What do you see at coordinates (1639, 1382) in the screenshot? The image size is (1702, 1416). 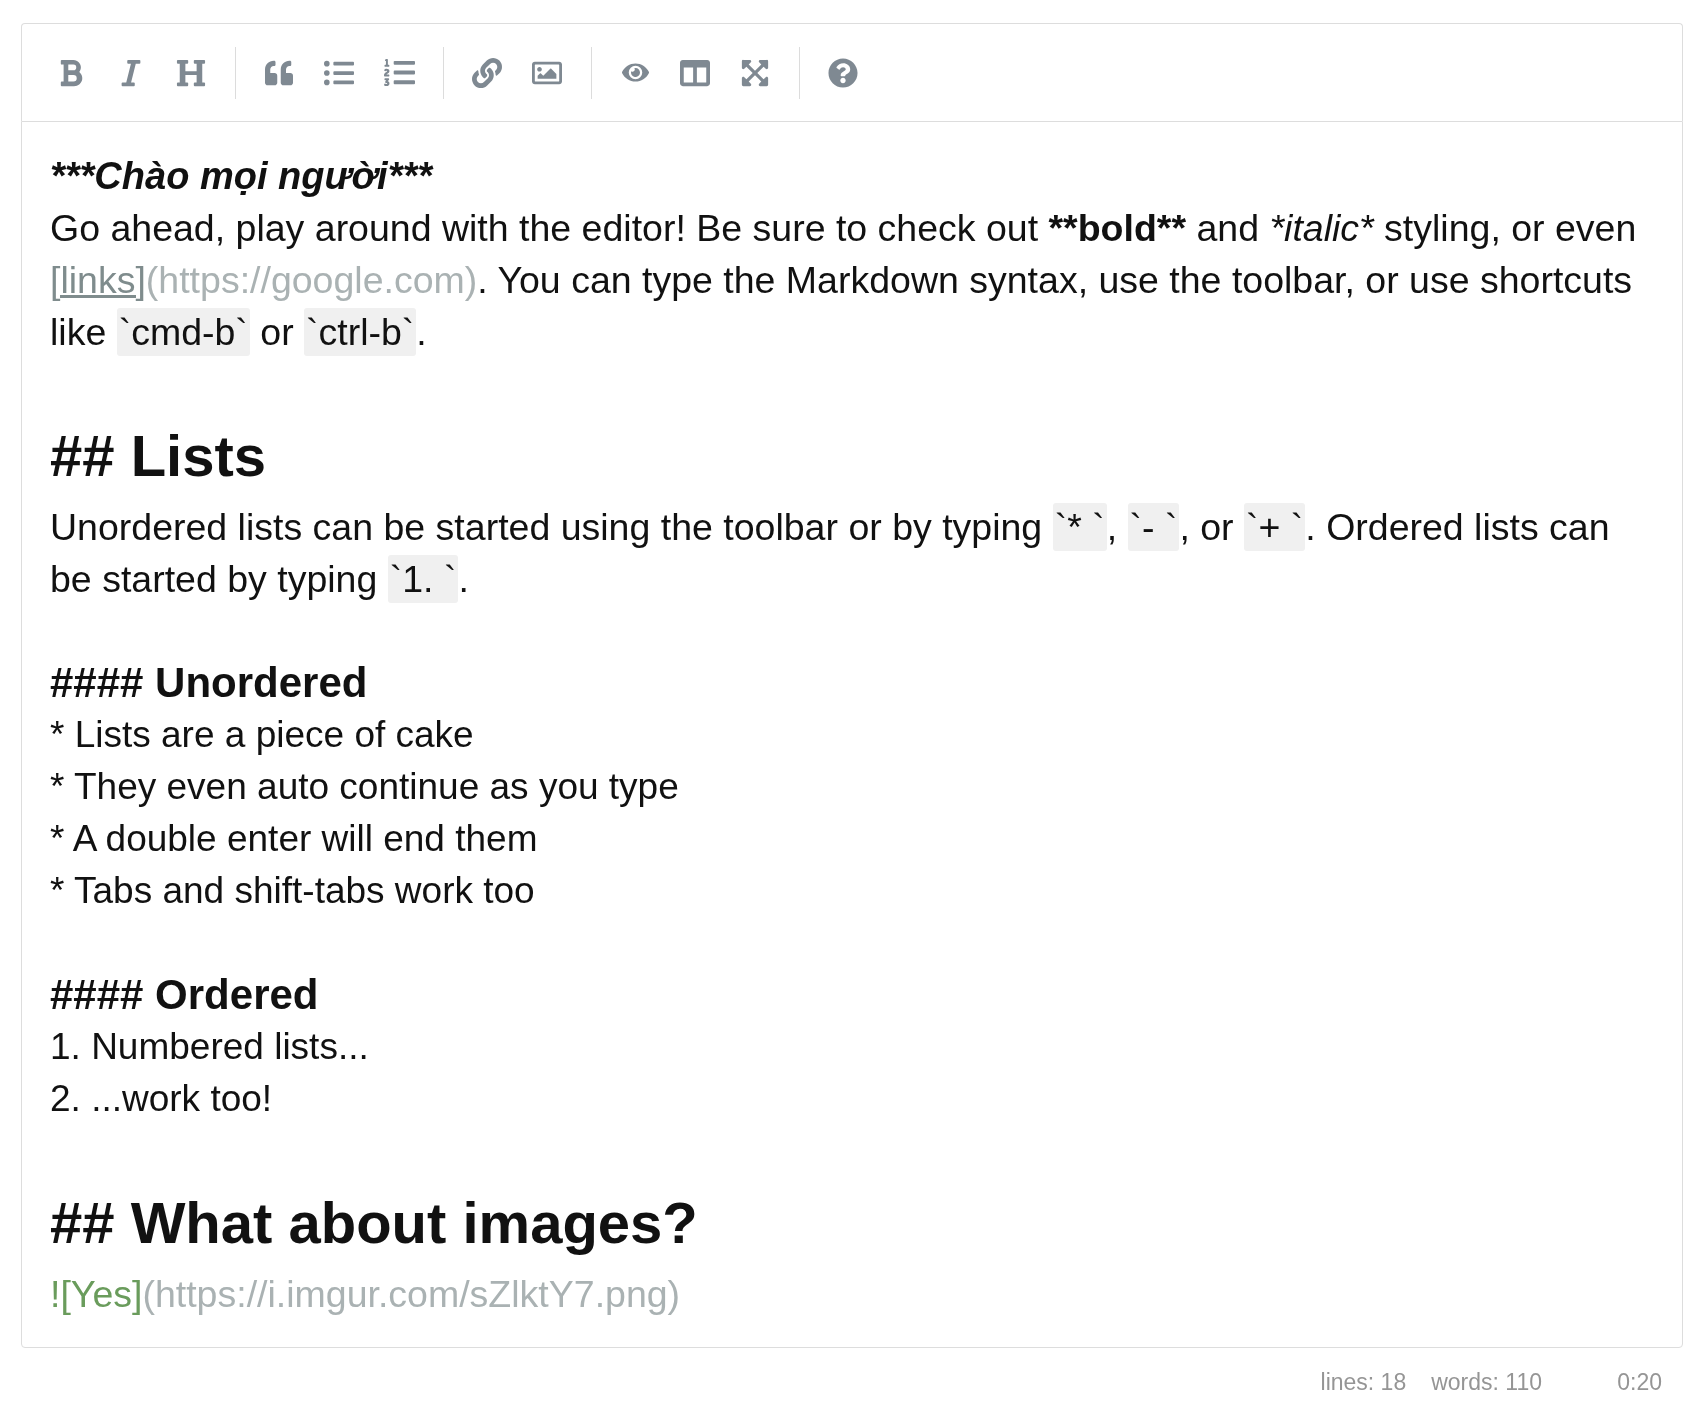 I see `cursor-position-text: 0:20` at bounding box center [1639, 1382].